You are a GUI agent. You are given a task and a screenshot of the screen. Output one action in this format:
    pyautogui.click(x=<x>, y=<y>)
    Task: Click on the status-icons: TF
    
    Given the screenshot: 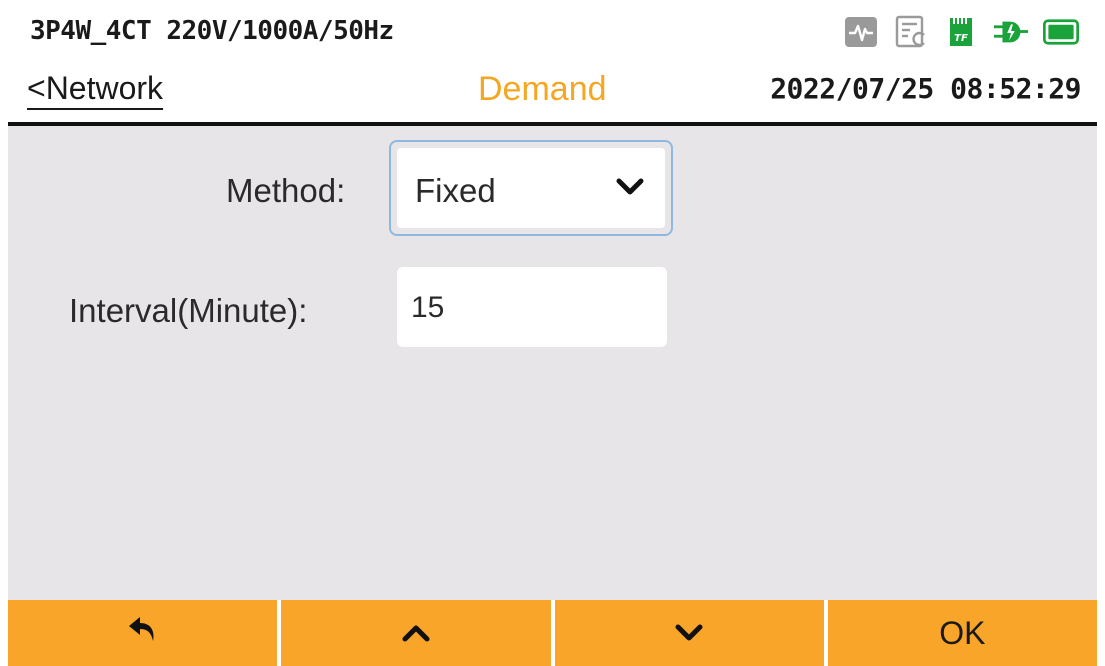 What is the action you would take?
    pyautogui.click(x=961, y=32)
    